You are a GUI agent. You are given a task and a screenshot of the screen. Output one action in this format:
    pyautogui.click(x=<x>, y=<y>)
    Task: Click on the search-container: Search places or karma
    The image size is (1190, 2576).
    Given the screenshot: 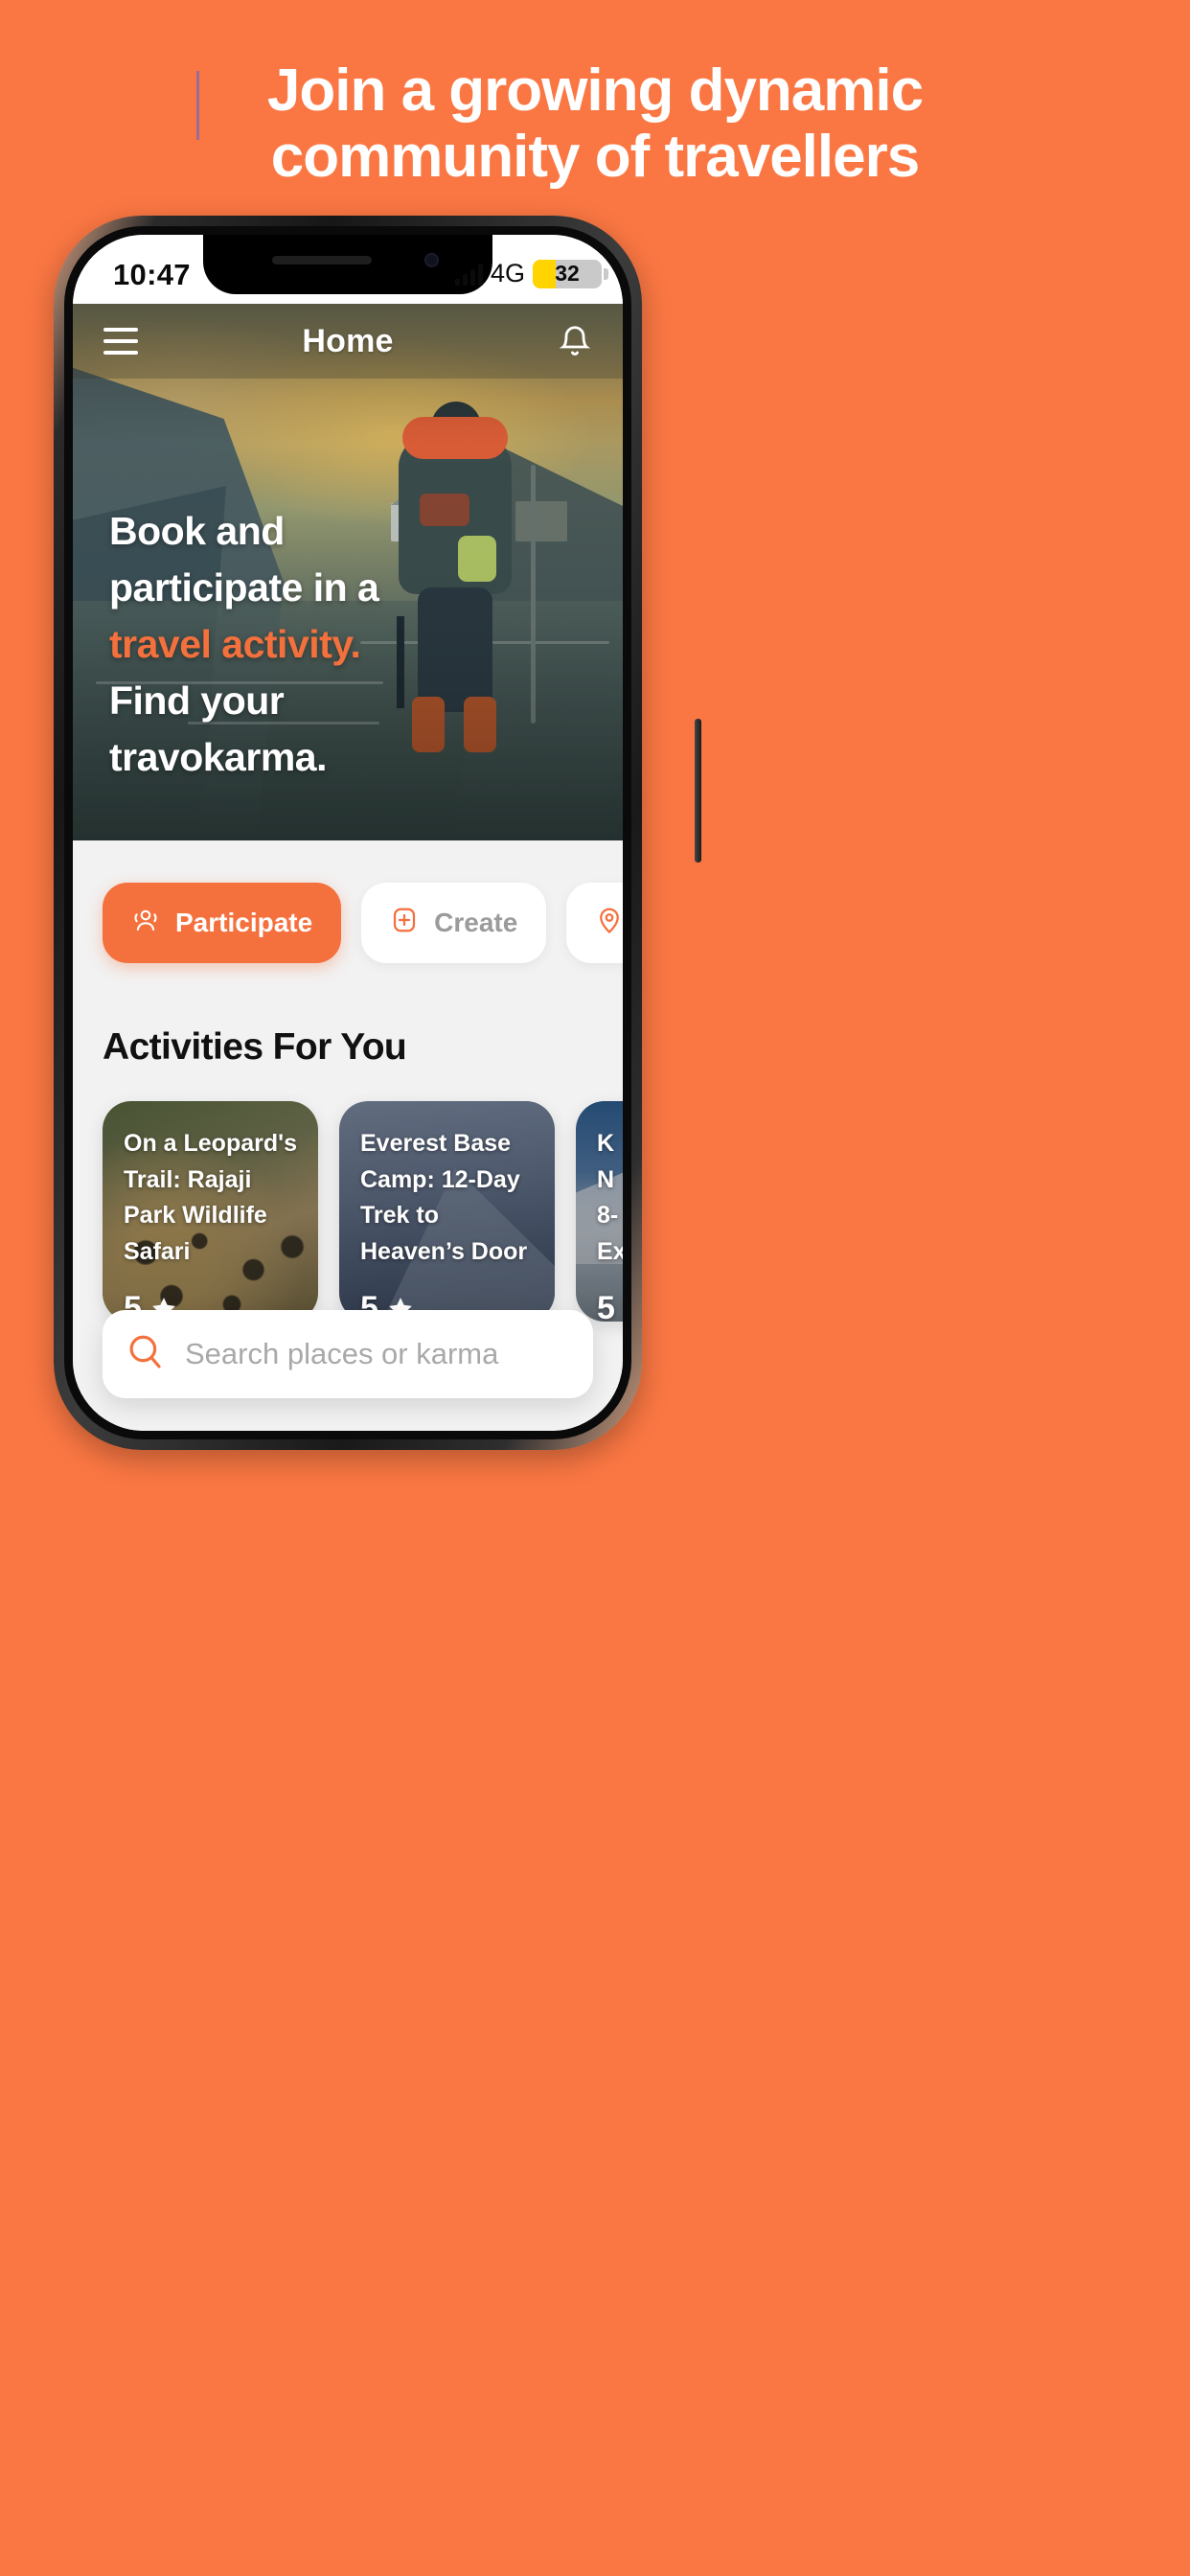 What is the action you would take?
    pyautogui.click(x=348, y=1354)
    